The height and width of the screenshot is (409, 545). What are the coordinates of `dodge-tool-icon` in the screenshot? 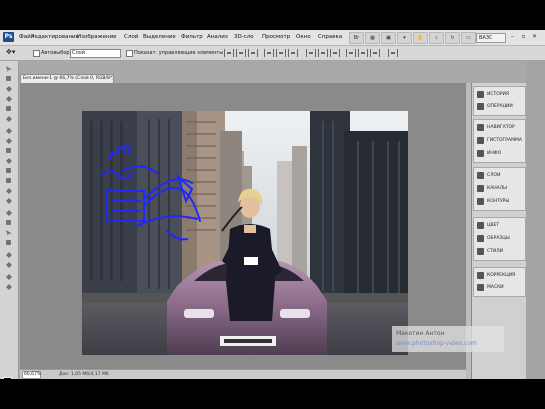 It's located at (9, 201).